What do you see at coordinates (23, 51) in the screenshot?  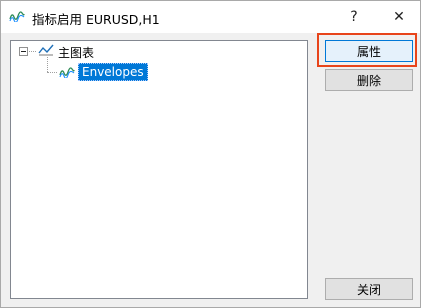 I see `collapse-icon` at bounding box center [23, 51].